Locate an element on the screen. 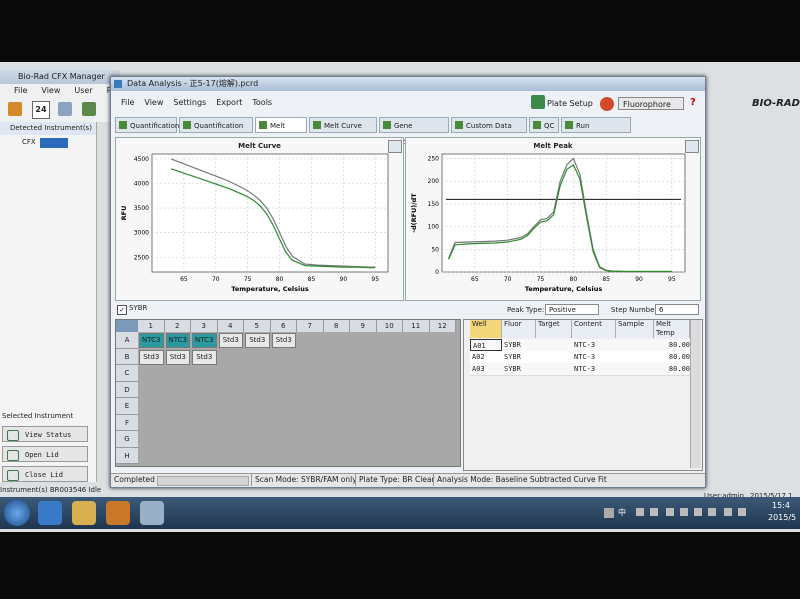 The height and width of the screenshot is (599, 800). plate-column-header: 6 is located at coordinates (283, 326).